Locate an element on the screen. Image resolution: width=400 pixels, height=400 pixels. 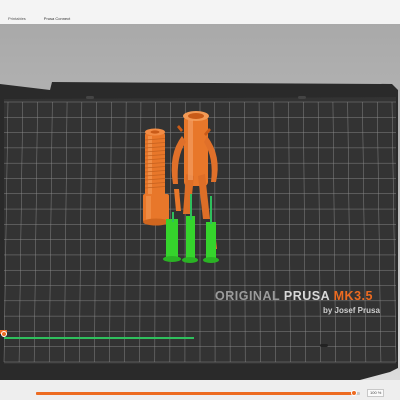
bed-maker-text: by Josef Prusa is located at coordinates (351, 310).